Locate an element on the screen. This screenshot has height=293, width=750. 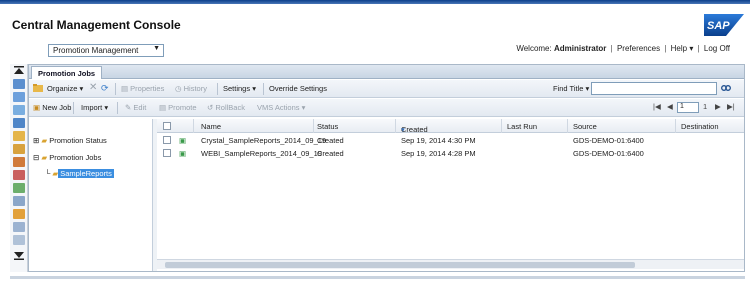
application-dropdown-value: Promotion Management is located at coordinates (96, 50).